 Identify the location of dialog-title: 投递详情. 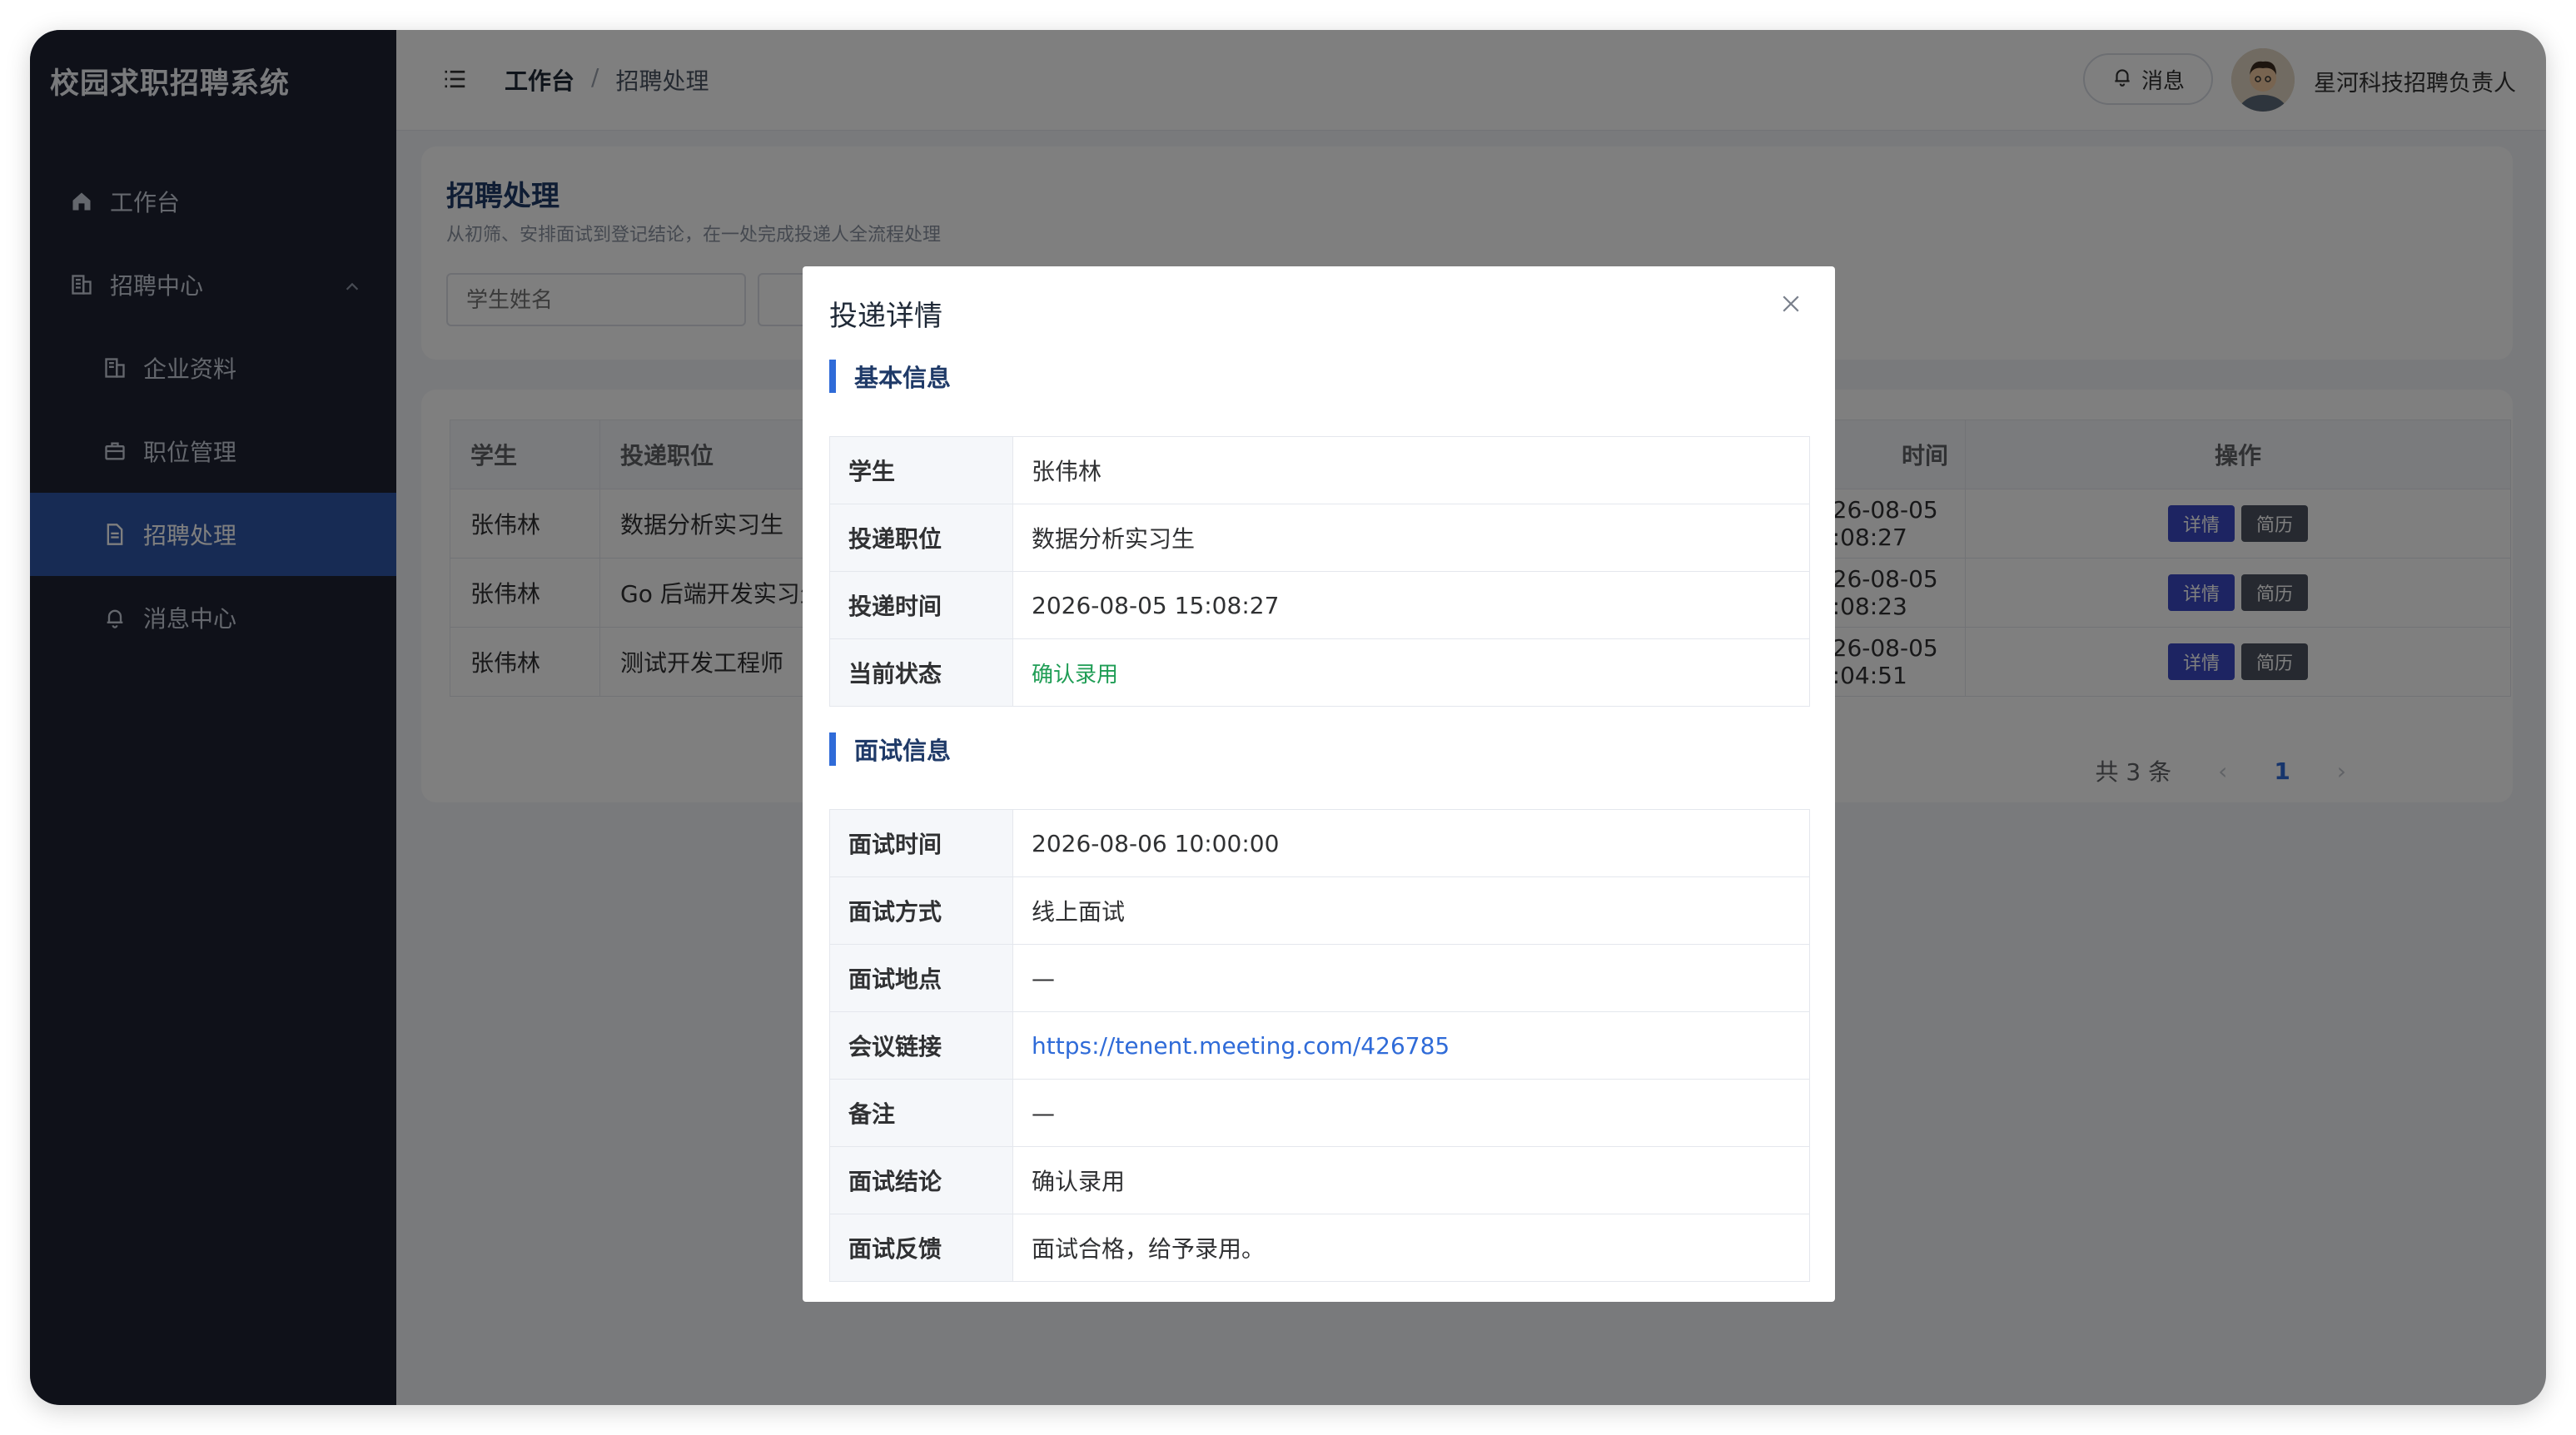
(885, 316).